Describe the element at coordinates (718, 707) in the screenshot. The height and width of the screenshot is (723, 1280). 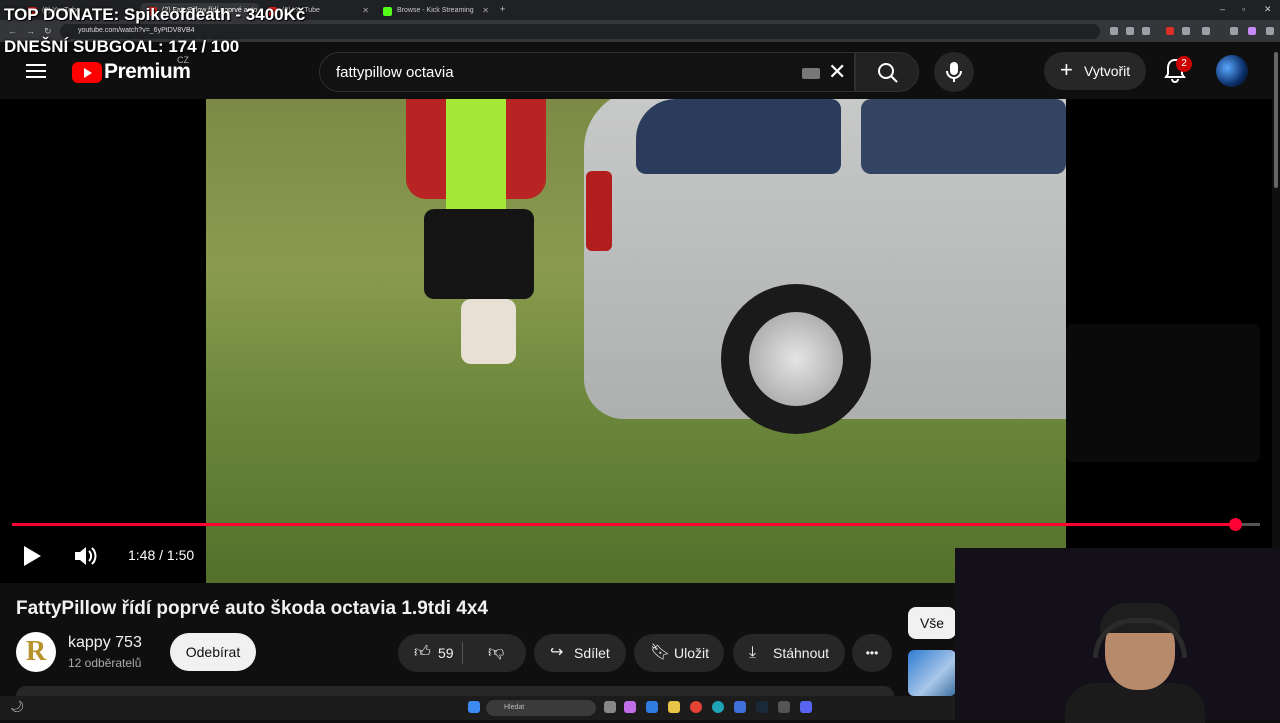
I see `edge-icon` at that location.